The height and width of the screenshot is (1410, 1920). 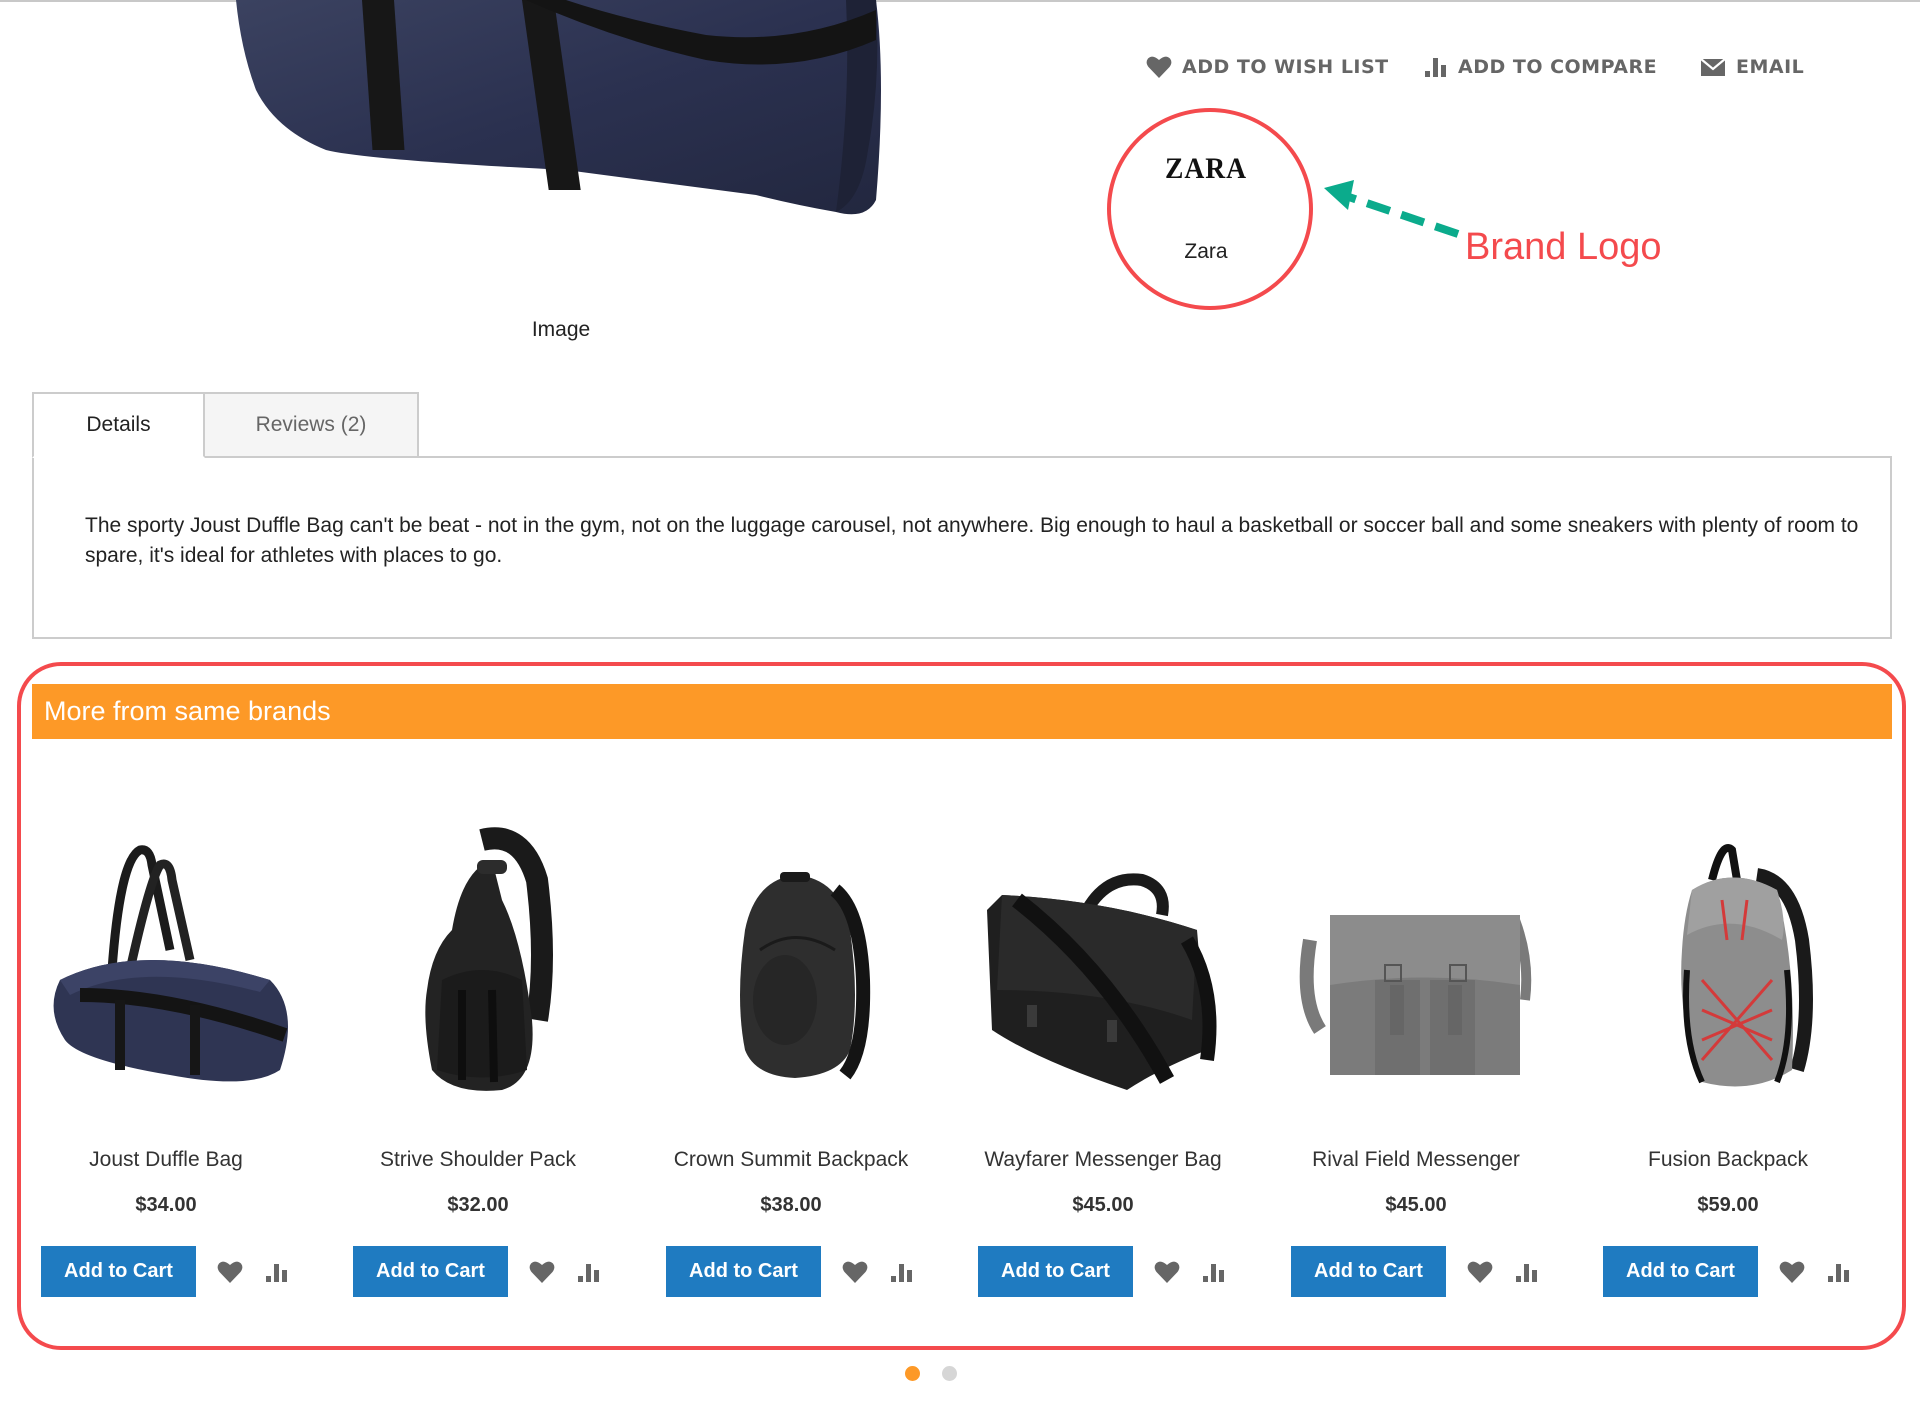 What do you see at coordinates (1728, 1205) in the screenshot?
I see `product-price: $59.00` at bounding box center [1728, 1205].